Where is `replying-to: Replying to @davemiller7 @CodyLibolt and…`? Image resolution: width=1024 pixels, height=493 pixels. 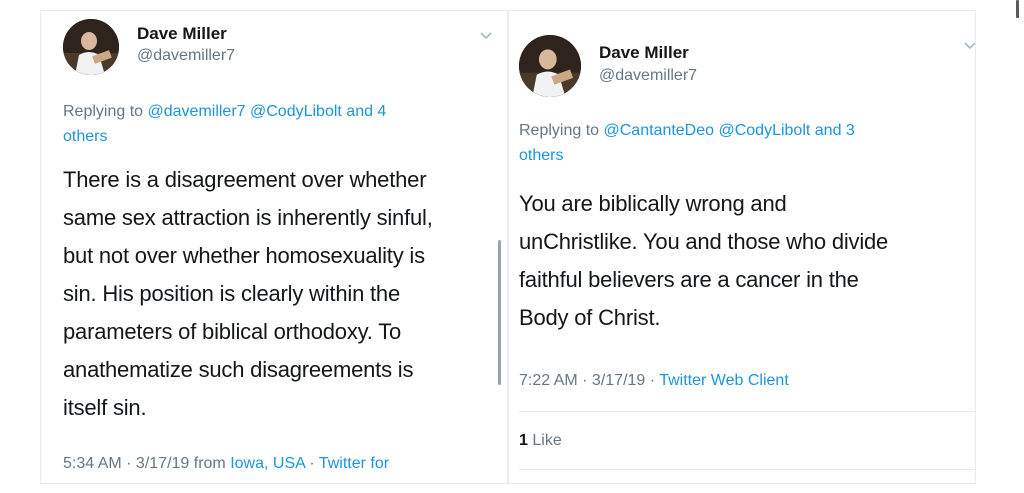
replying-to: Replying to @davemiller7 @CodyLibolt and… is located at coordinates (225, 124).